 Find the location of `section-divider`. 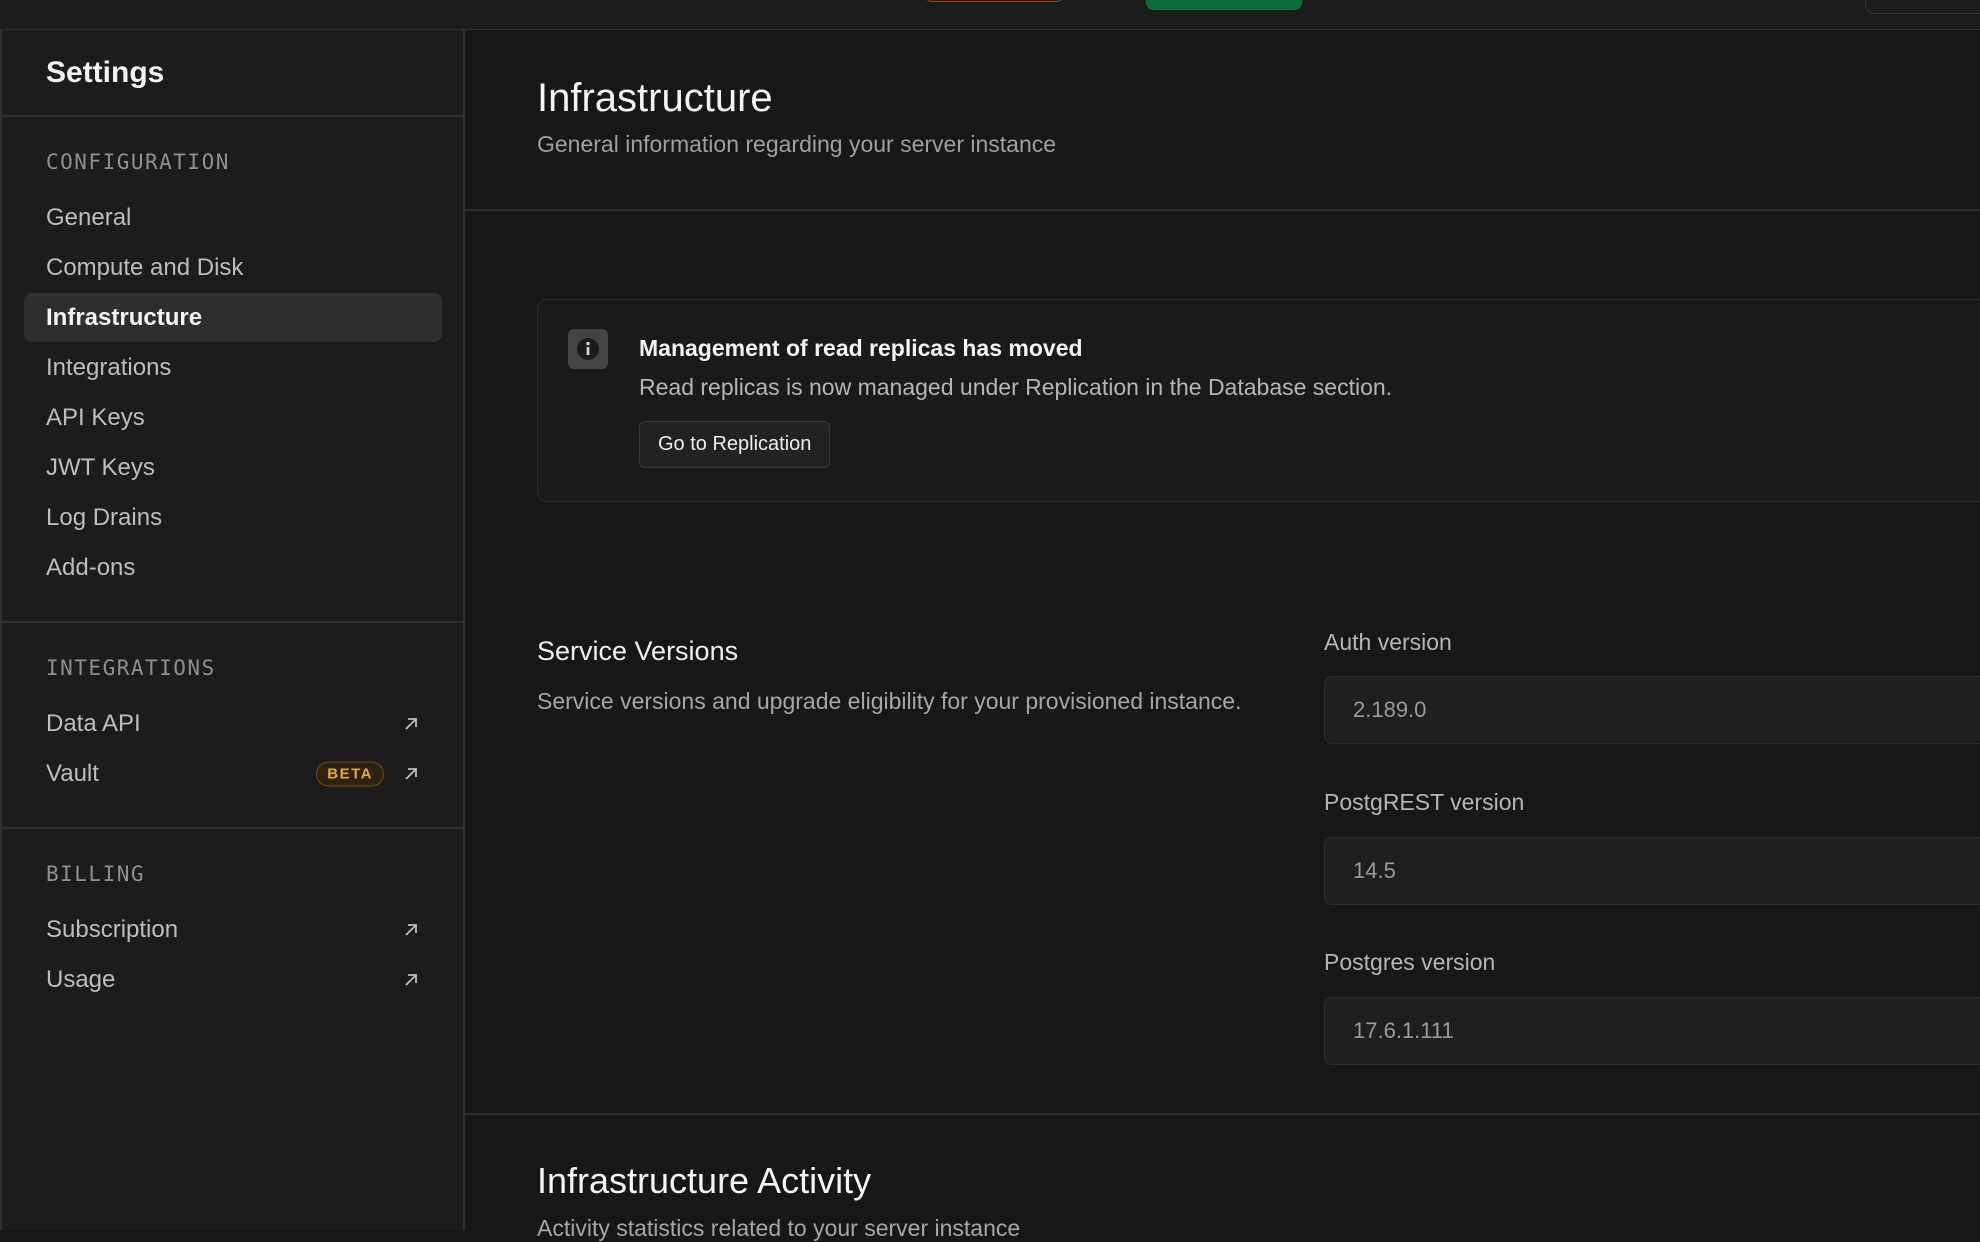

section-divider is located at coordinates (1222, 1114).